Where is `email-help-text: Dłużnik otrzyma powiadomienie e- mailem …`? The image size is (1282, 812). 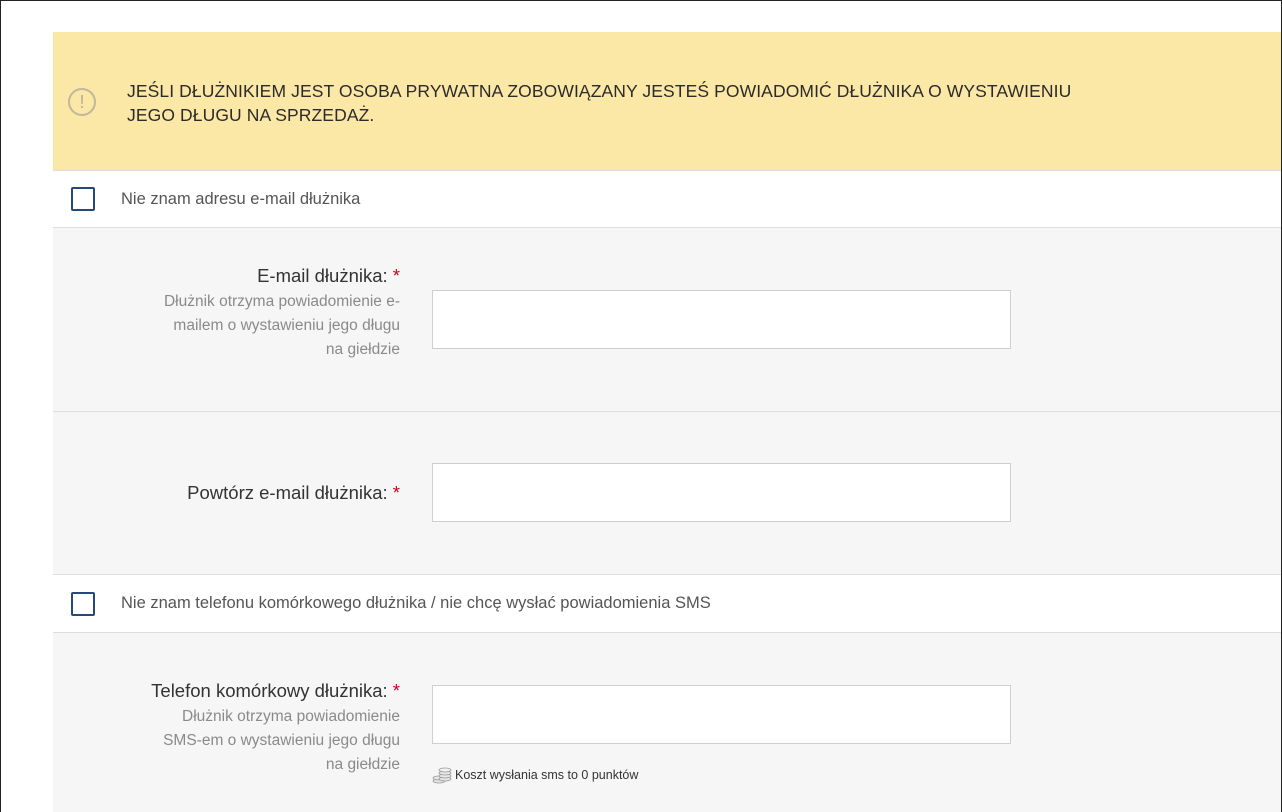
email-help-text: Dłużnik otrzyma powiadomienie e- mailem … is located at coordinates (281, 325).